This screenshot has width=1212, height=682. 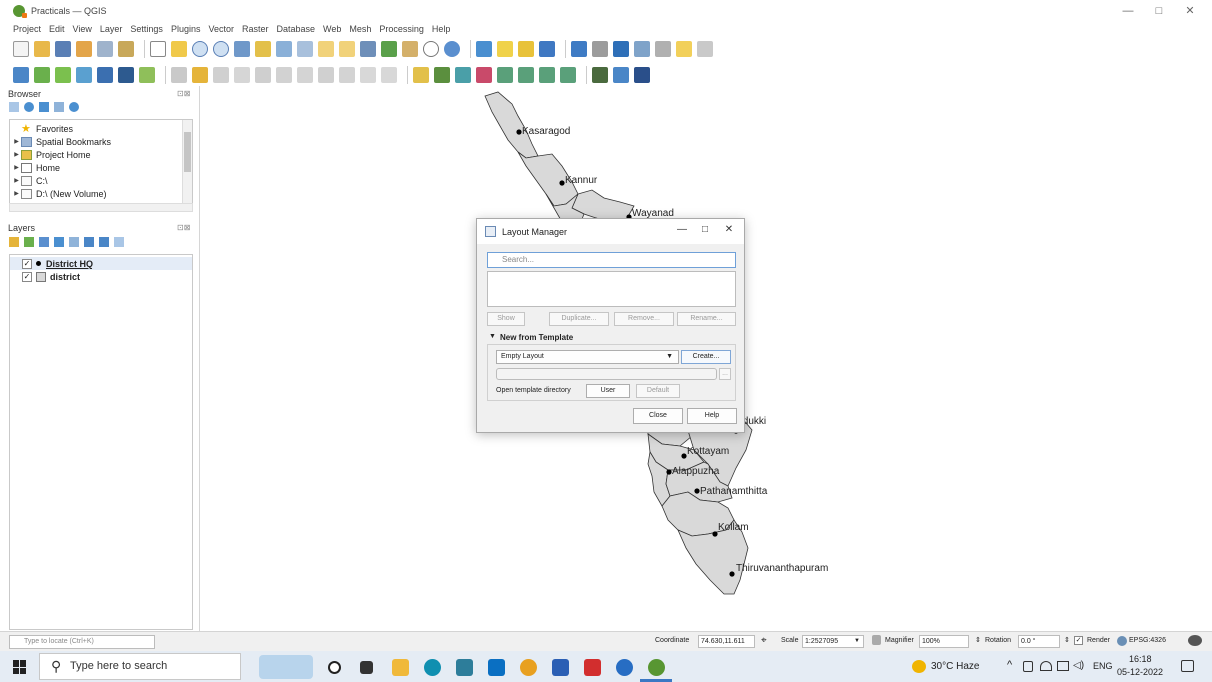 I want to click on maximize-button: □, so click(x=1159, y=11).